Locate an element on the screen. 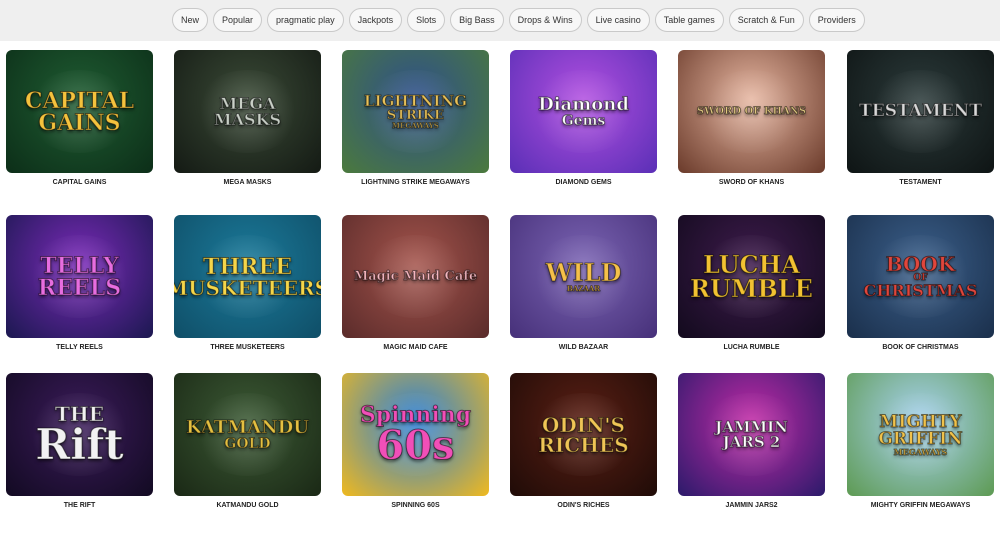 This screenshot has width=1000, height=533. game-logo: WILD BAZAAR is located at coordinates (584, 276).